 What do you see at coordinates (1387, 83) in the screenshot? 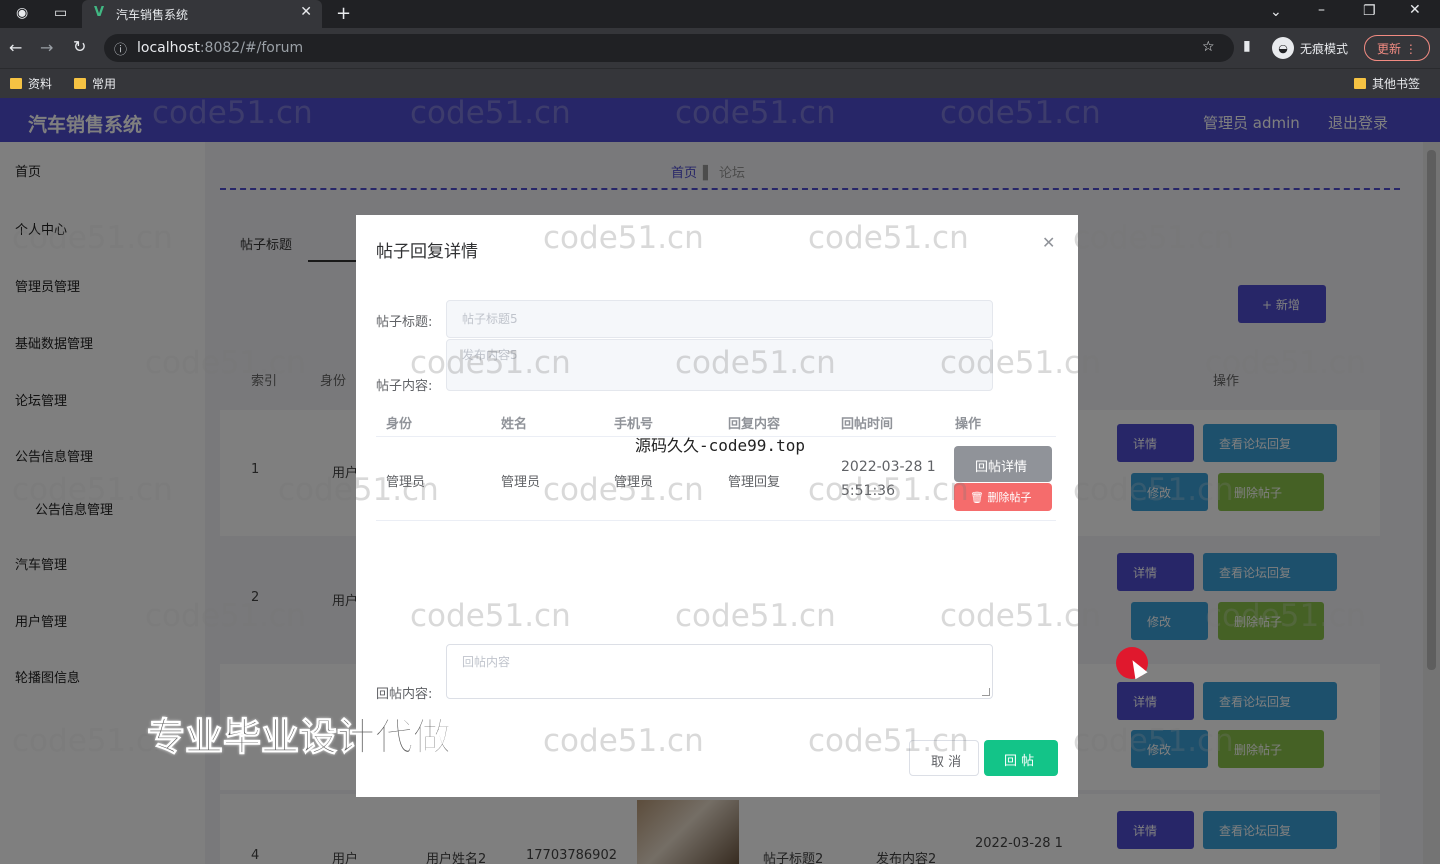
I see `other-bookmarks: 其他书签` at bounding box center [1387, 83].